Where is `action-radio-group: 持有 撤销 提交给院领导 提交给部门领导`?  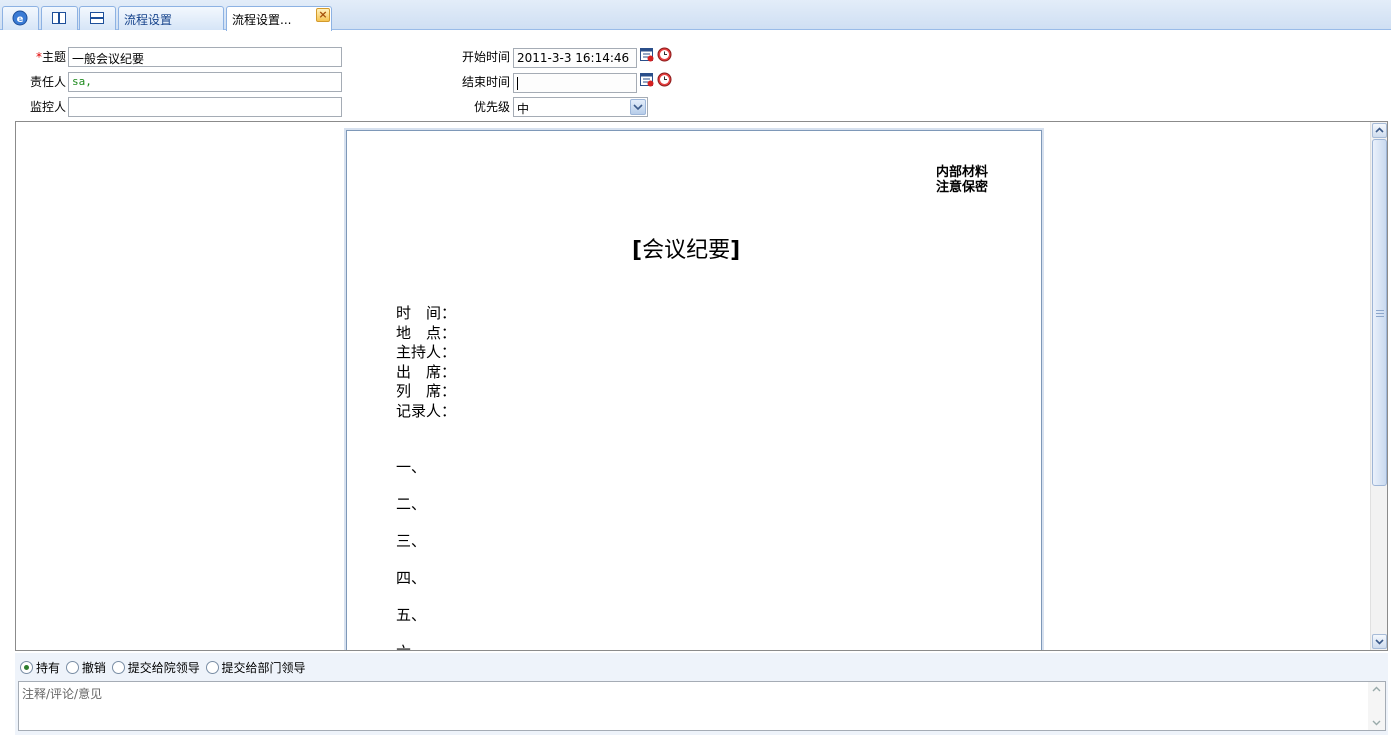
action-radio-group: 持有 撤销 提交给院领导 提交给部门领导 is located at coordinates (164, 668).